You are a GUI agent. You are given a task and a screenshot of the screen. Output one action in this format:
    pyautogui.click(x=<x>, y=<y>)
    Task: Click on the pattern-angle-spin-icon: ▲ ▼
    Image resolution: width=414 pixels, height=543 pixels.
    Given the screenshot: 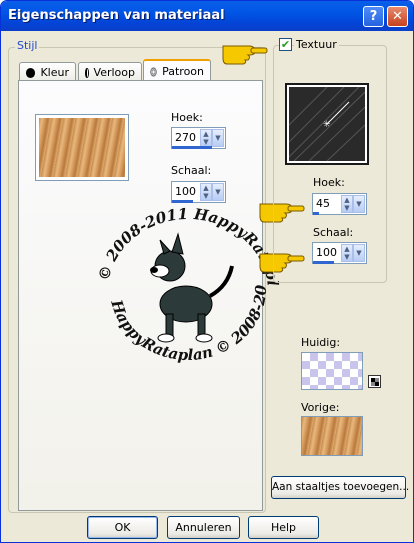 What is the action you would take?
    pyautogui.click(x=206, y=138)
    